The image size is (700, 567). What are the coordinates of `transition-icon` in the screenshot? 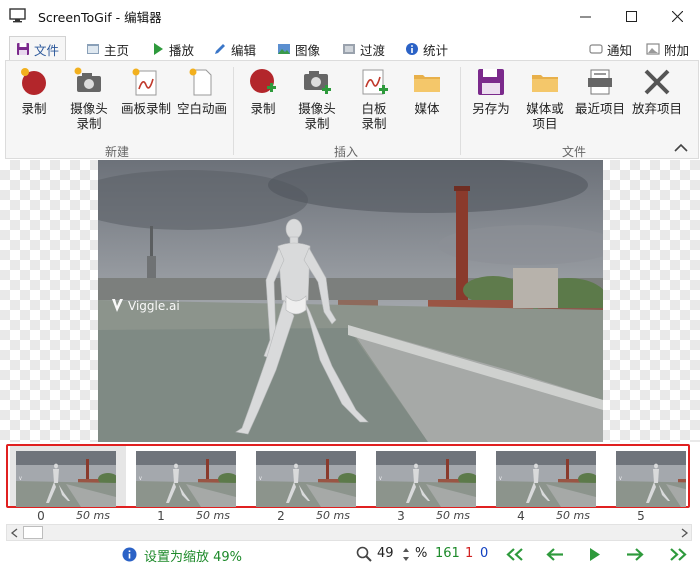 It's located at (349, 49).